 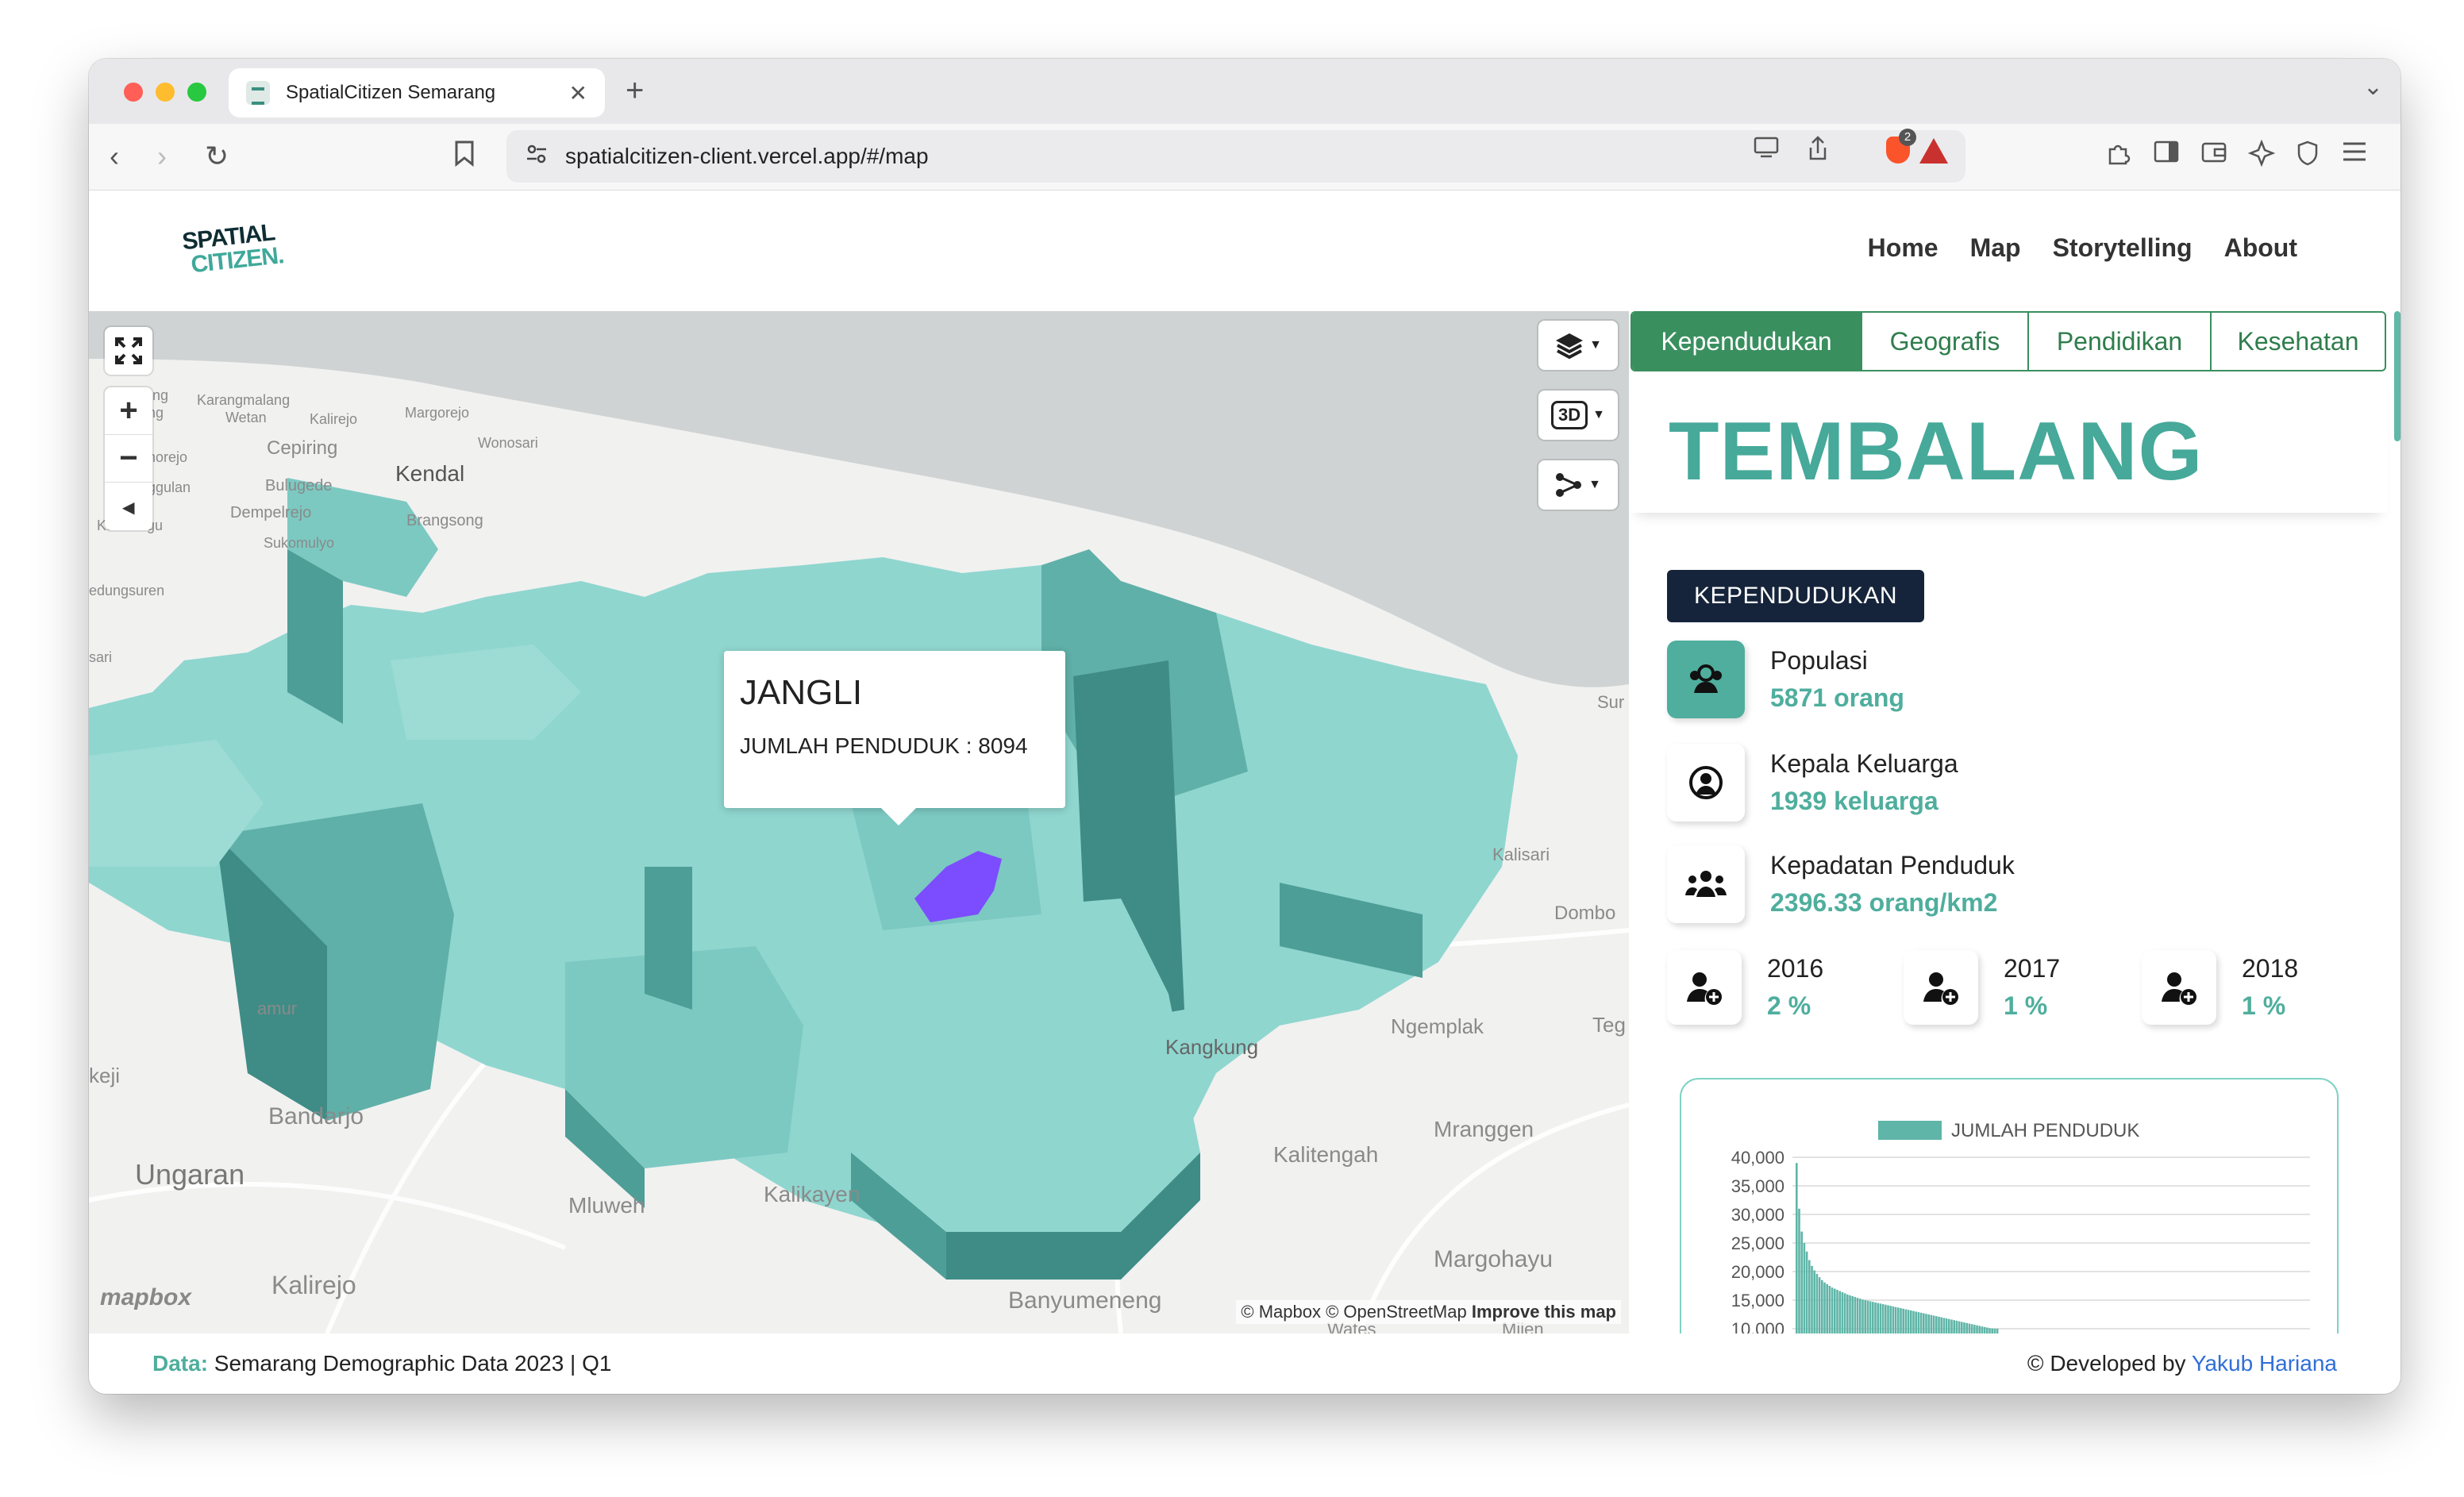 What do you see at coordinates (114, 156) in the screenshot?
I see `back-button: ‹` at bounding box center [114, 156].